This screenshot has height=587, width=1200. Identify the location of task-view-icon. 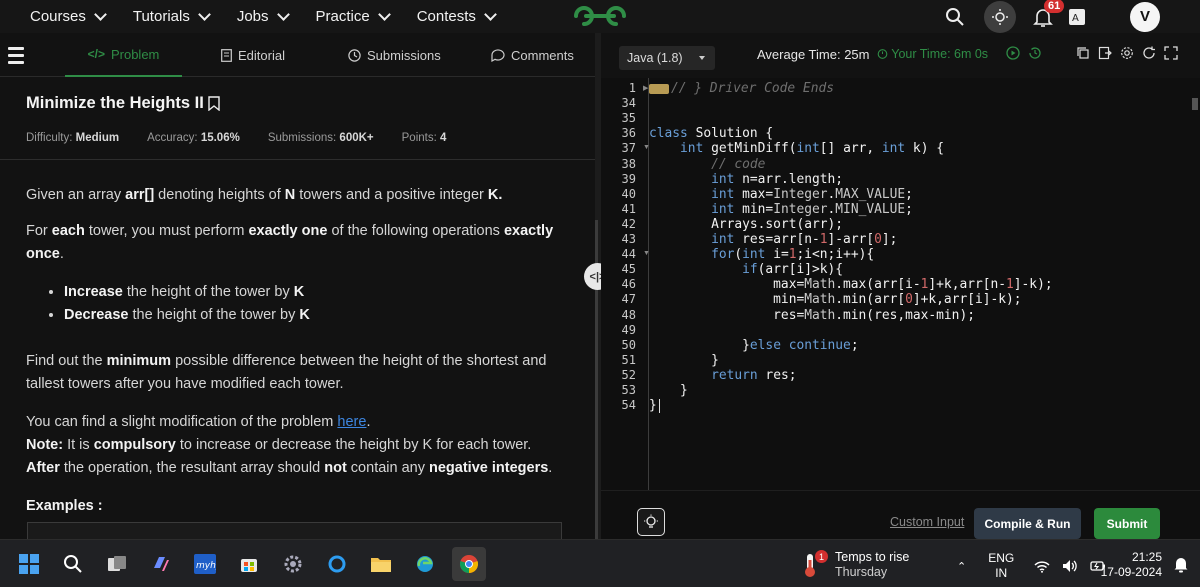
(117, 564).